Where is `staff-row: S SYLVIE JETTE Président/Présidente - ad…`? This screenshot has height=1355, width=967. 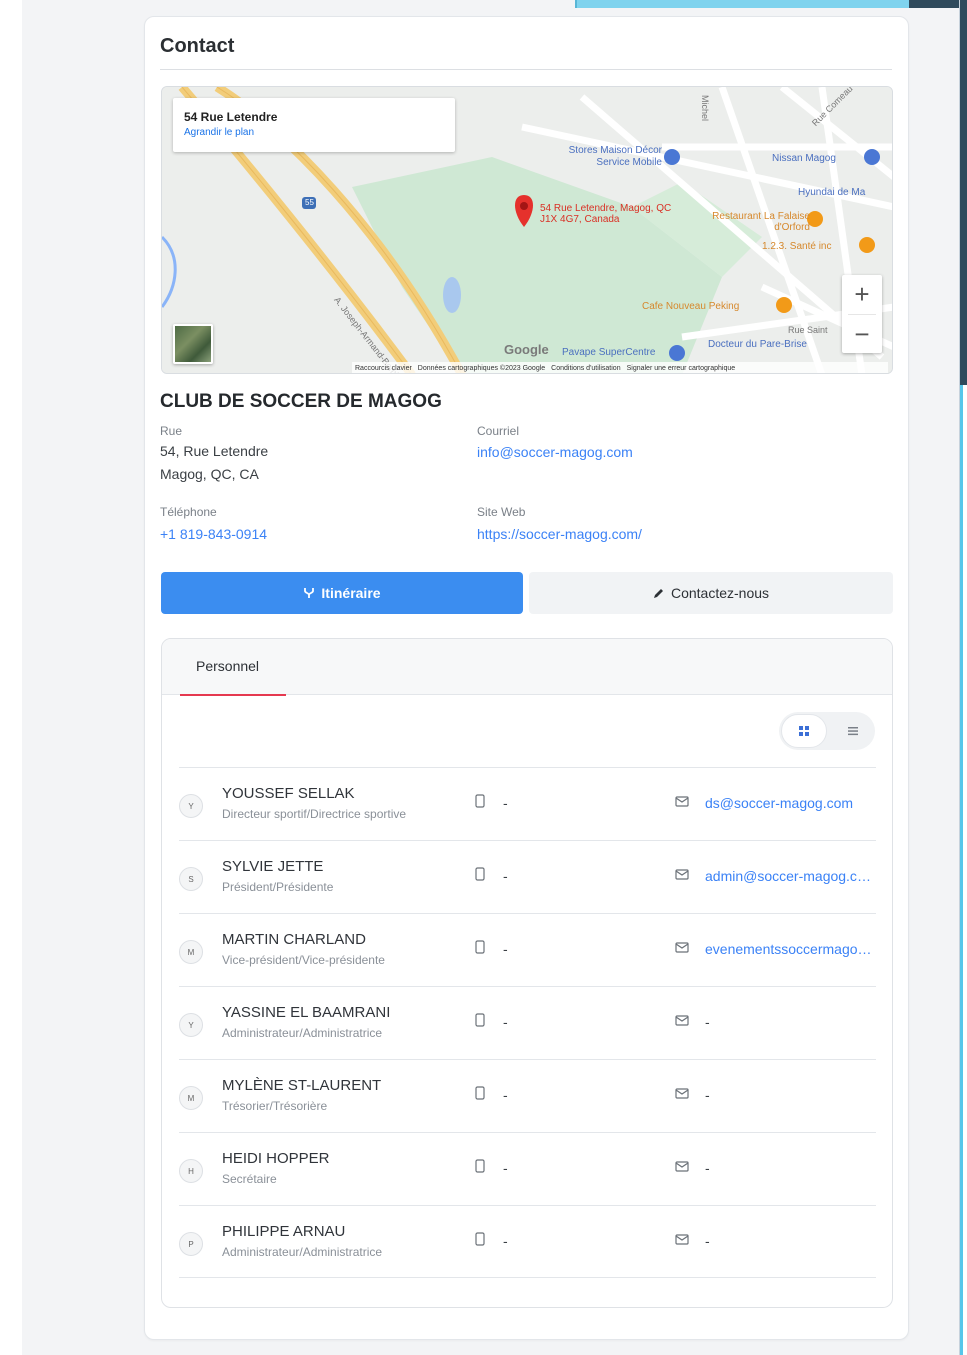
staff-row: S SYLVIE JETTE Président/Présidente - ad… is located at coordinates (527, 876).